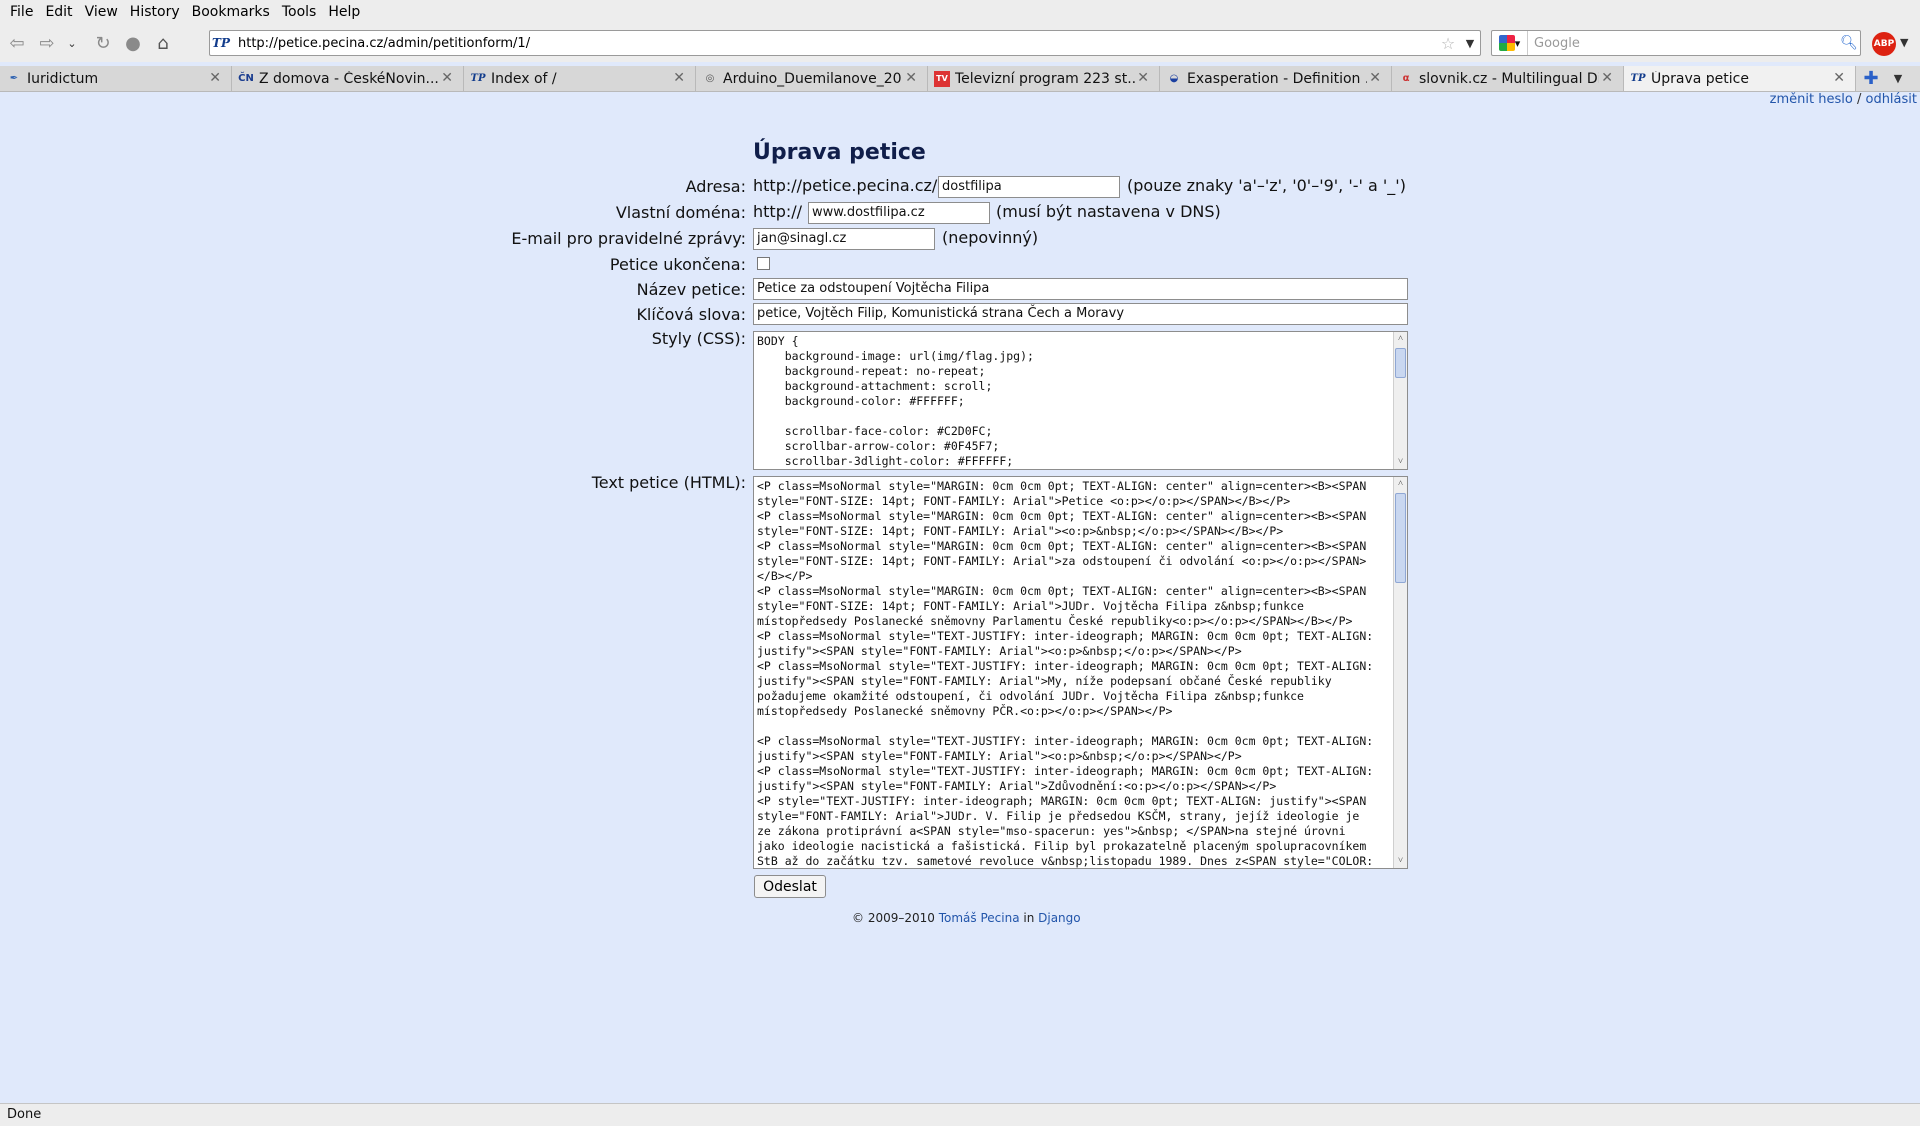  I want to click on change-password-link: změnit heslo, so click(1811, 99).